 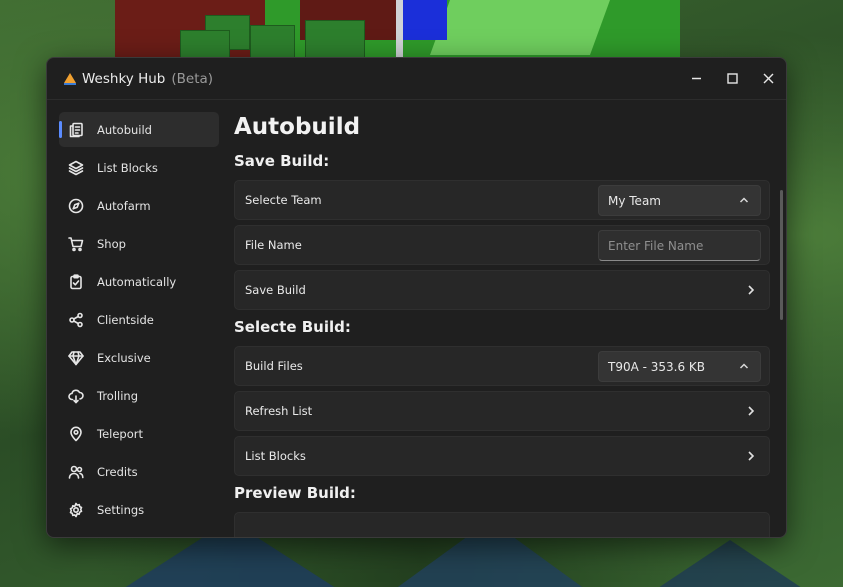 What do you see at coordinates (295, 493) in the screenshot?
I see `preview-build-section-title: Preview Build:` at bounding box center [295, 493].